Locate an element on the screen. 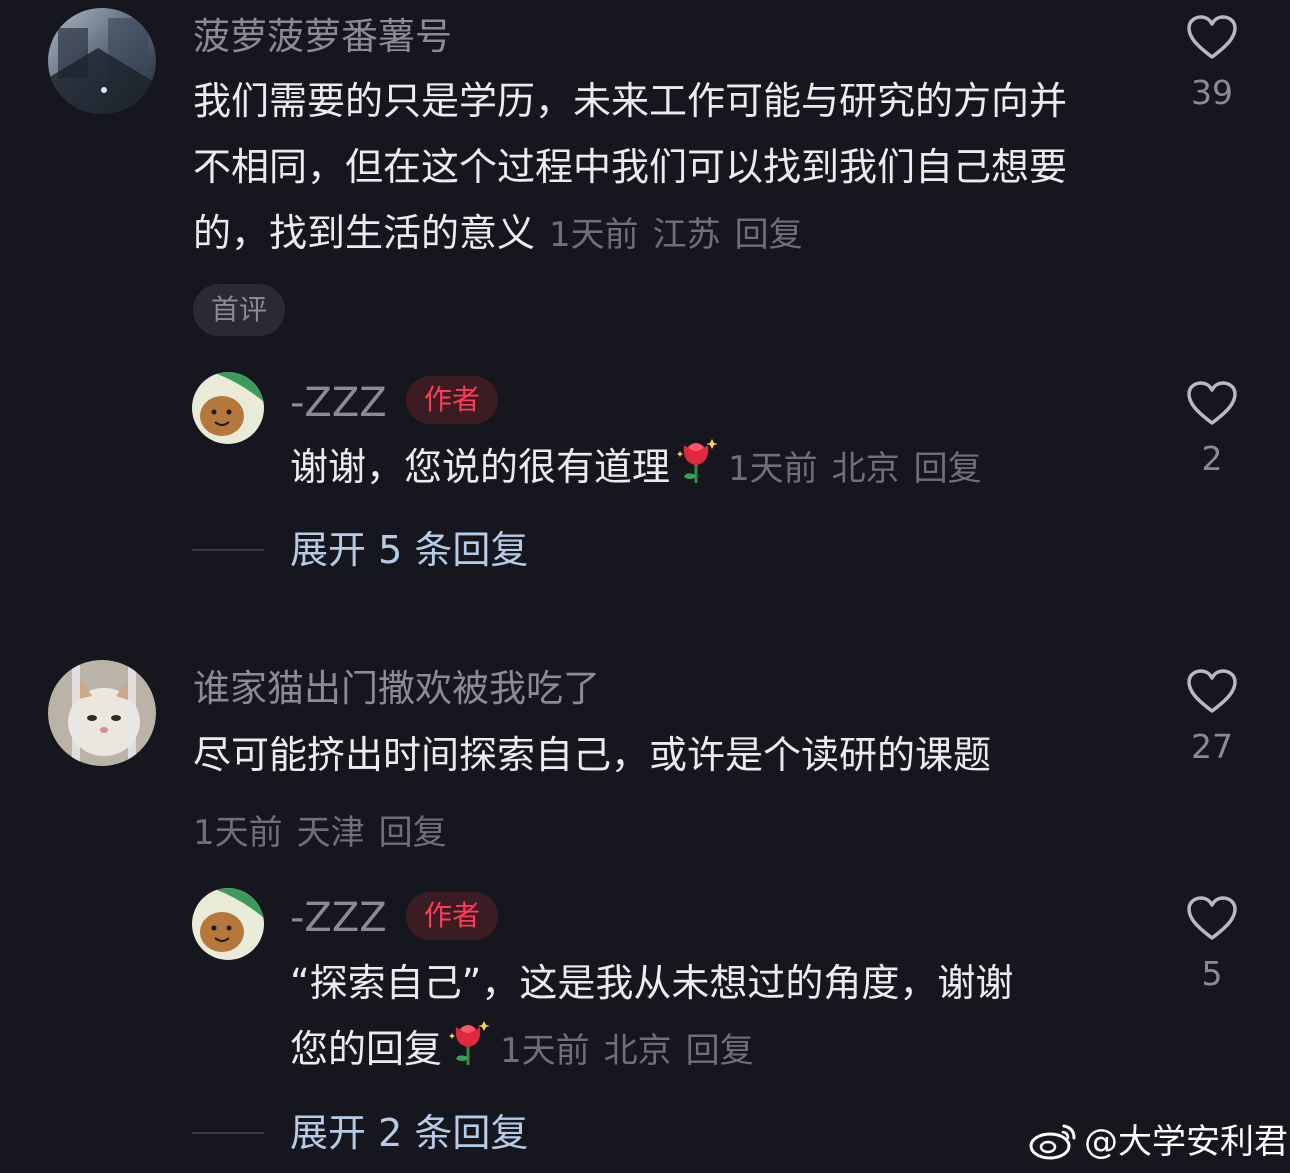  reply-text: 谢谢，您说的很有道理 1天前 北京 回复 is located at coordinates (720, 469).